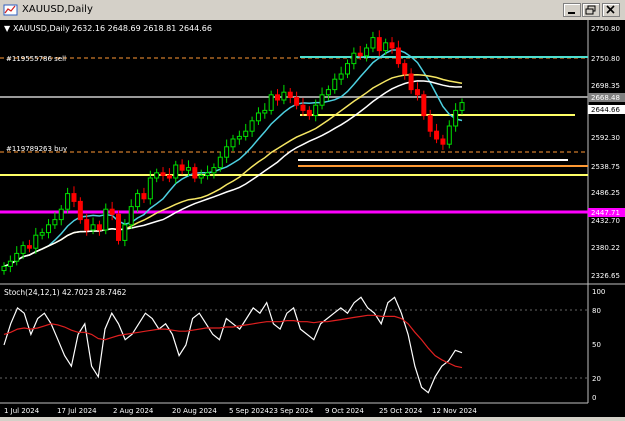 The height and width of the screenshot is (421, 625). Describe the element at coordinates (605, 98) in the screenshot. I see `price-tick: 2668.48` at that location.